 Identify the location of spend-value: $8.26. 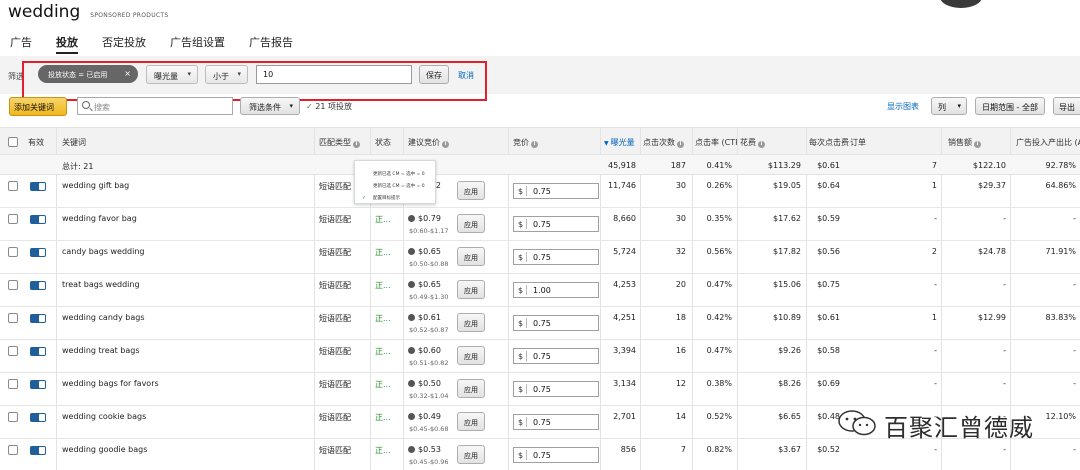
(789, 383).